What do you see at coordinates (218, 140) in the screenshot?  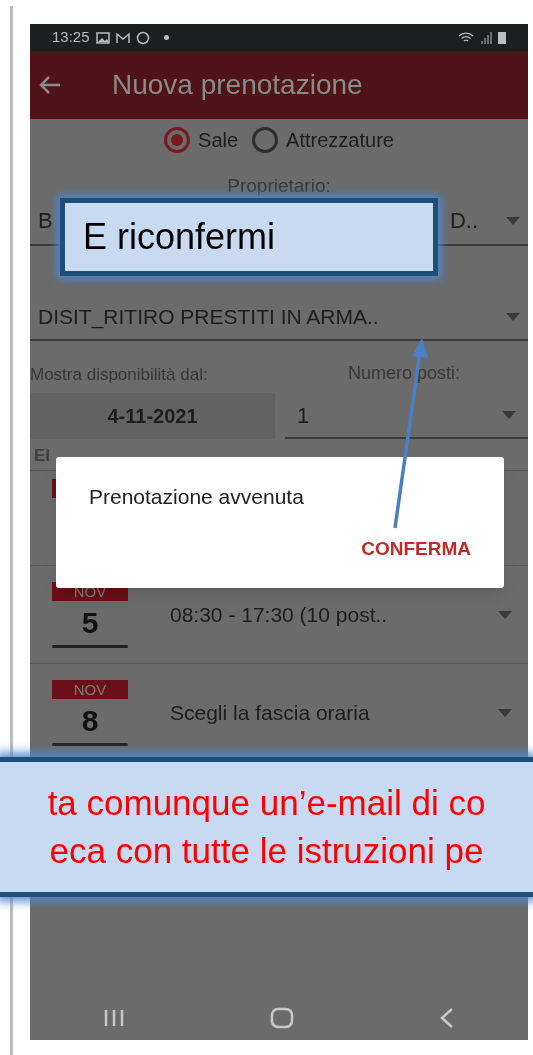 I see `radio-label: Sale` at bounding box center [218, 140].